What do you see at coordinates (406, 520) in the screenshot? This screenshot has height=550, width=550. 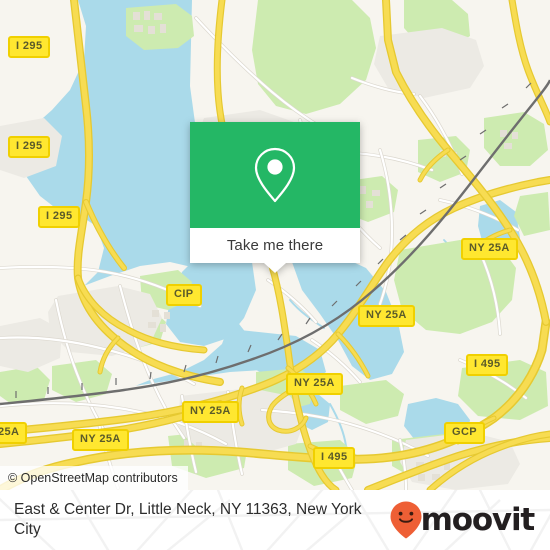 I see `moovit-smiley-pin-icon` at bounding box center [406, 520].